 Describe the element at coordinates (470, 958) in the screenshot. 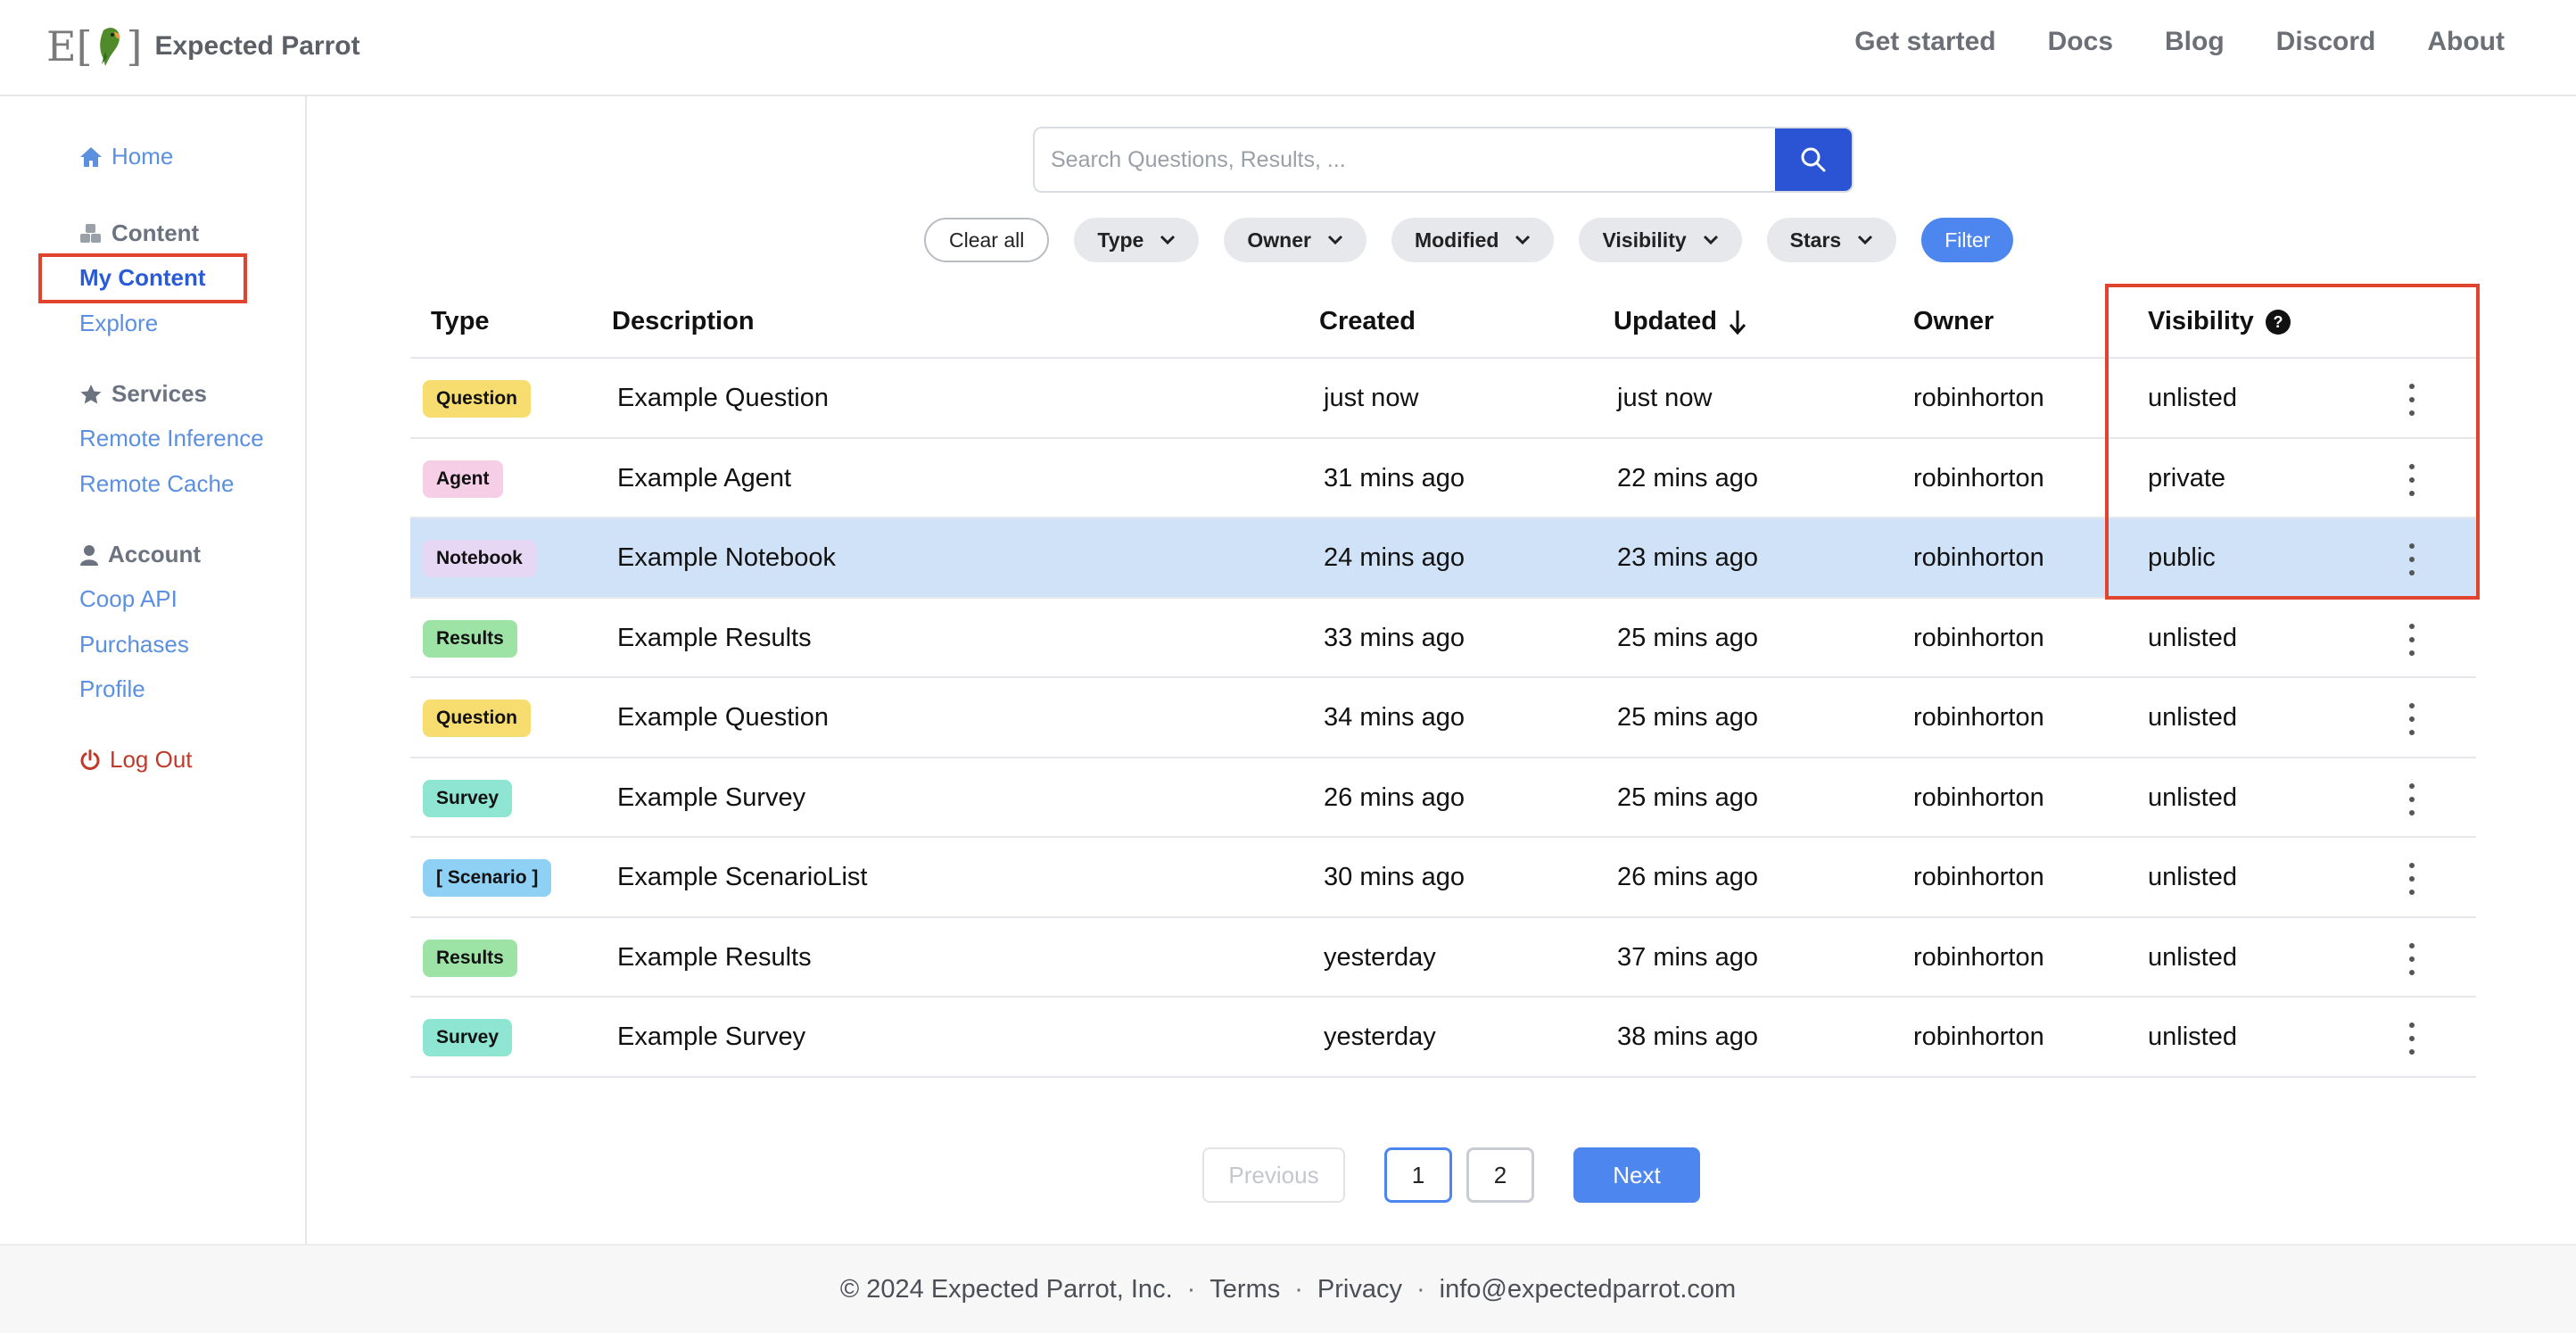

I see `type-badge: Results` at that location.